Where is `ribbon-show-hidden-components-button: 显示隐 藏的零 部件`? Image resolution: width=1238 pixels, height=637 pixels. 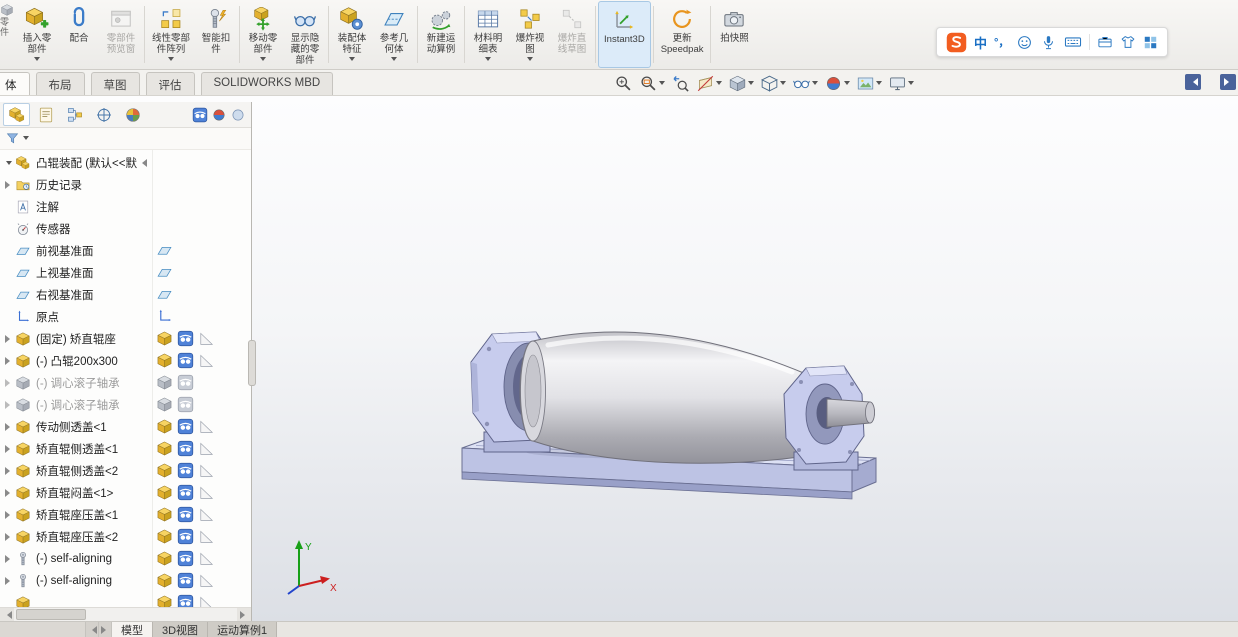 ribbon-show-hidden-components-button: 显示隐 藏的零 部件 is located at coordinates (305, 34).